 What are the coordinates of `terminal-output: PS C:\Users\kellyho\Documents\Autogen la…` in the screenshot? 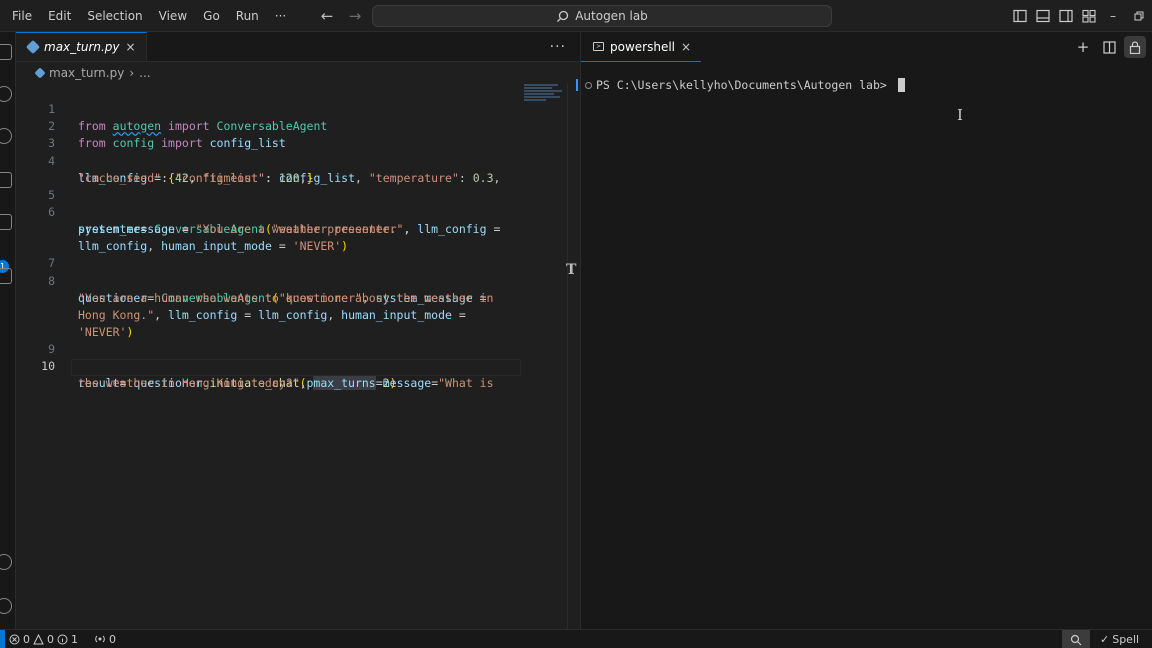 It's located at (864, 85).